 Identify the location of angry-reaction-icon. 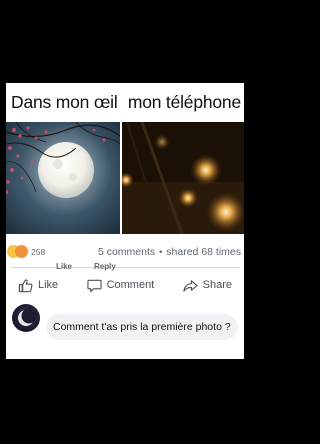
(21, 251).